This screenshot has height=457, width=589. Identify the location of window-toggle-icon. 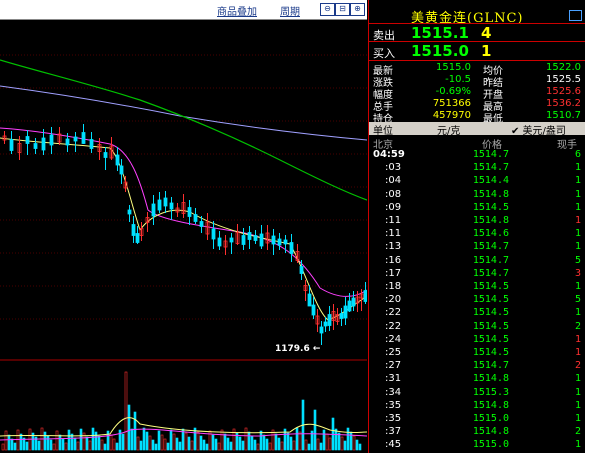
(575, 15).